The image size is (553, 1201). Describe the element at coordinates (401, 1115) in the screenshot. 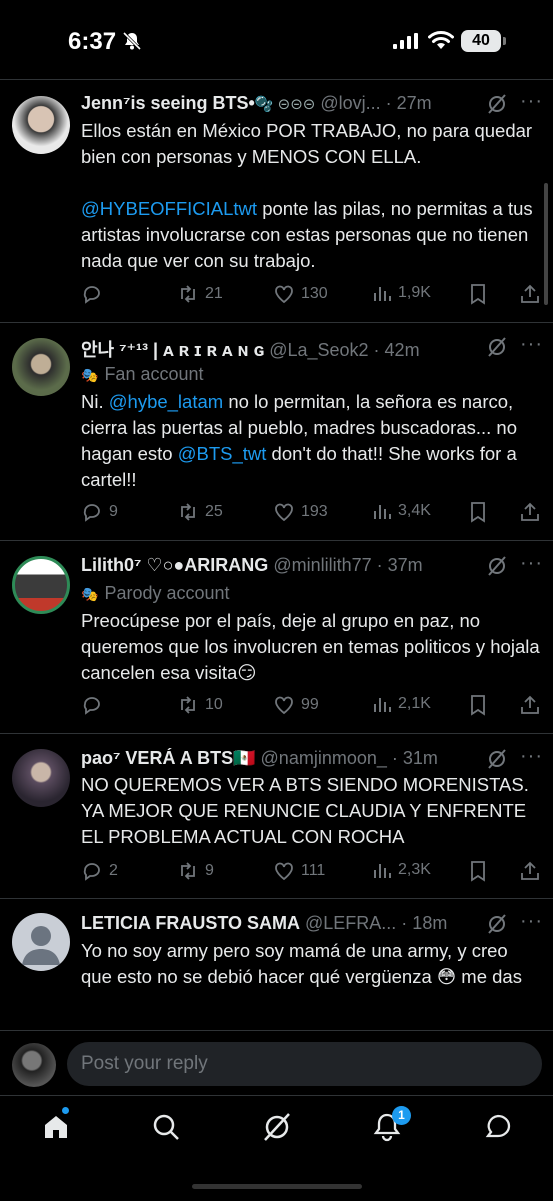

I see `notifications-badge: 1` at that location.